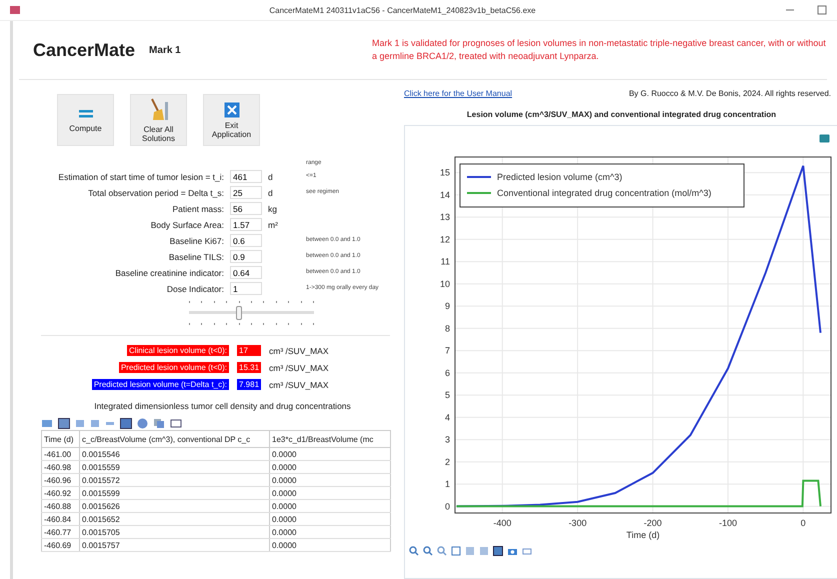  I want to click on y-tick-label: 2, so click(447, 461).